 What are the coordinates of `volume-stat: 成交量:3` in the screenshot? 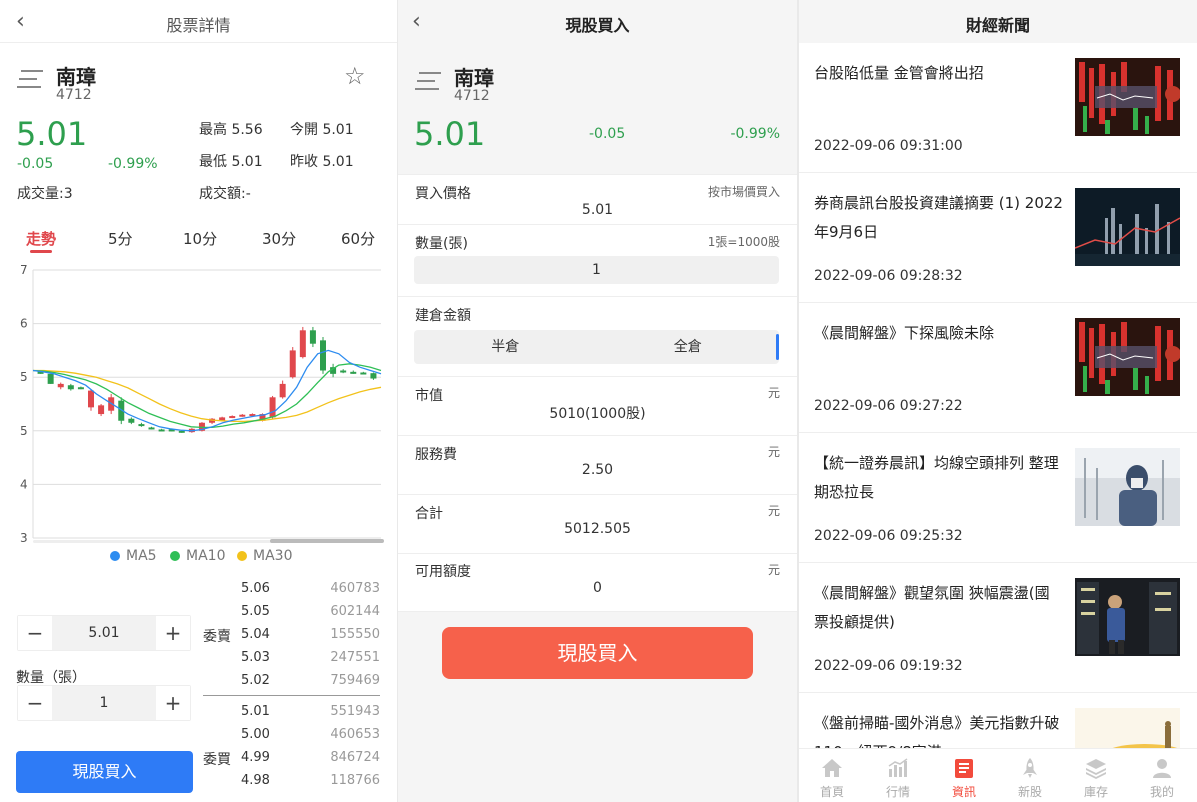 It's located at (45, 193).